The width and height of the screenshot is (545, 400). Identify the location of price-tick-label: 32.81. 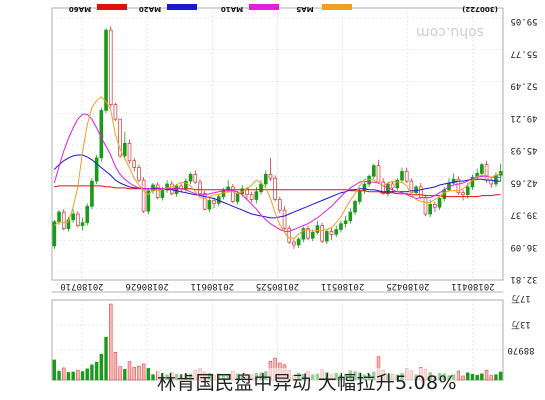
(523, 279).